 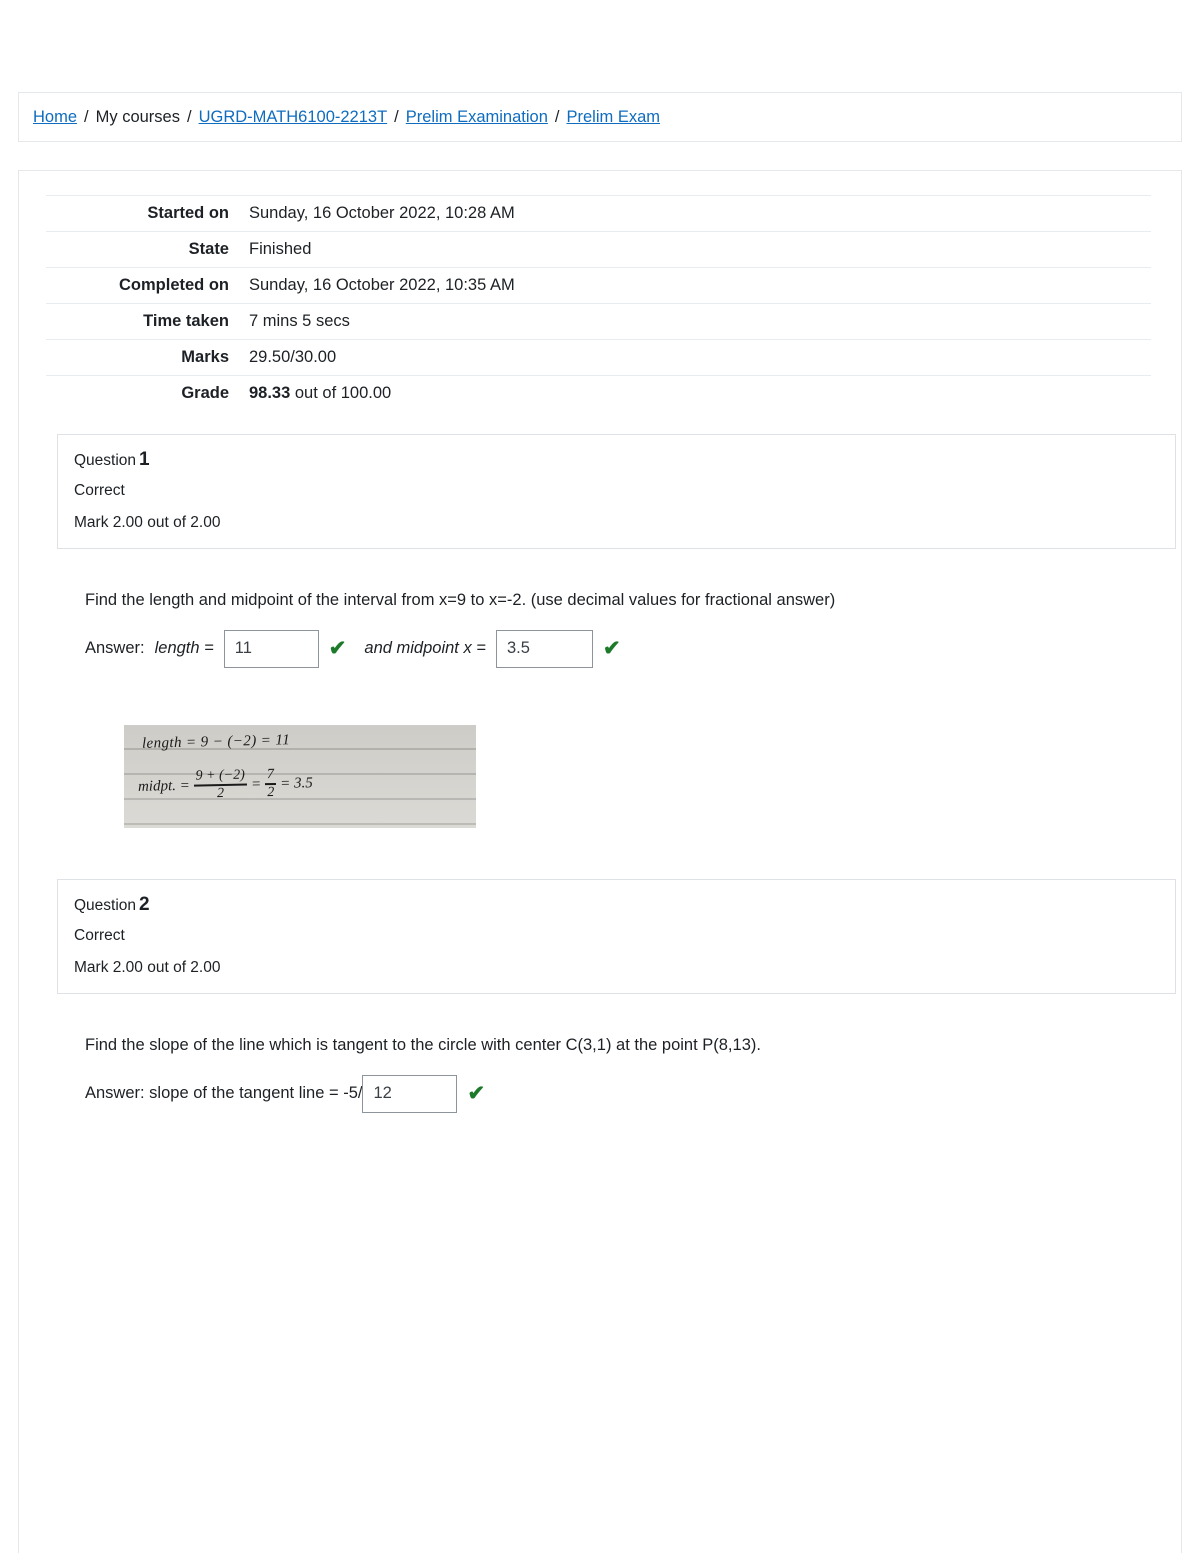 I want to click on handwriting-line-2: midpt. = 9 + (−2) 2 = 7 2 = 3.5, so click(x=225, y=785).